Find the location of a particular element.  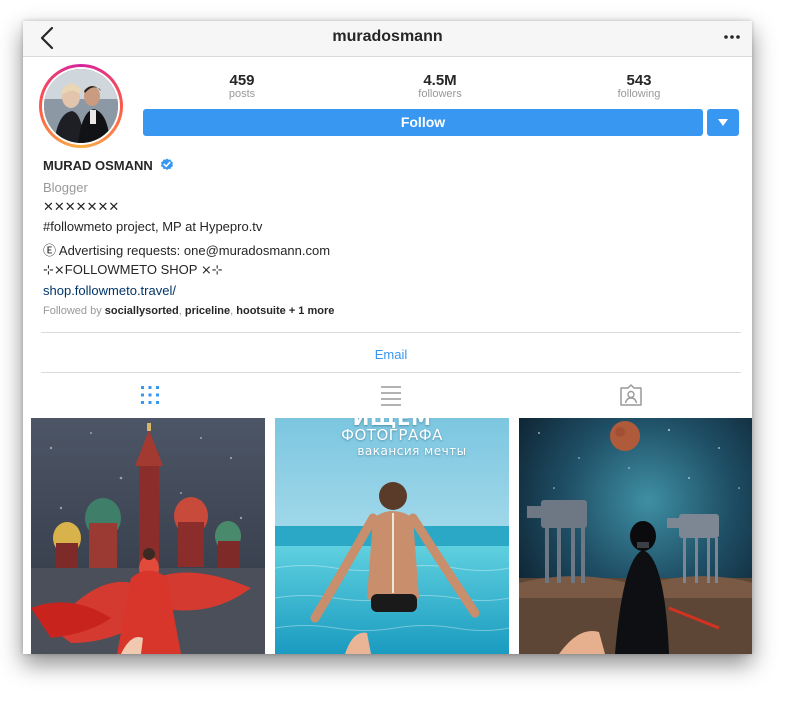

avatar is located at coordinates (81, 106).